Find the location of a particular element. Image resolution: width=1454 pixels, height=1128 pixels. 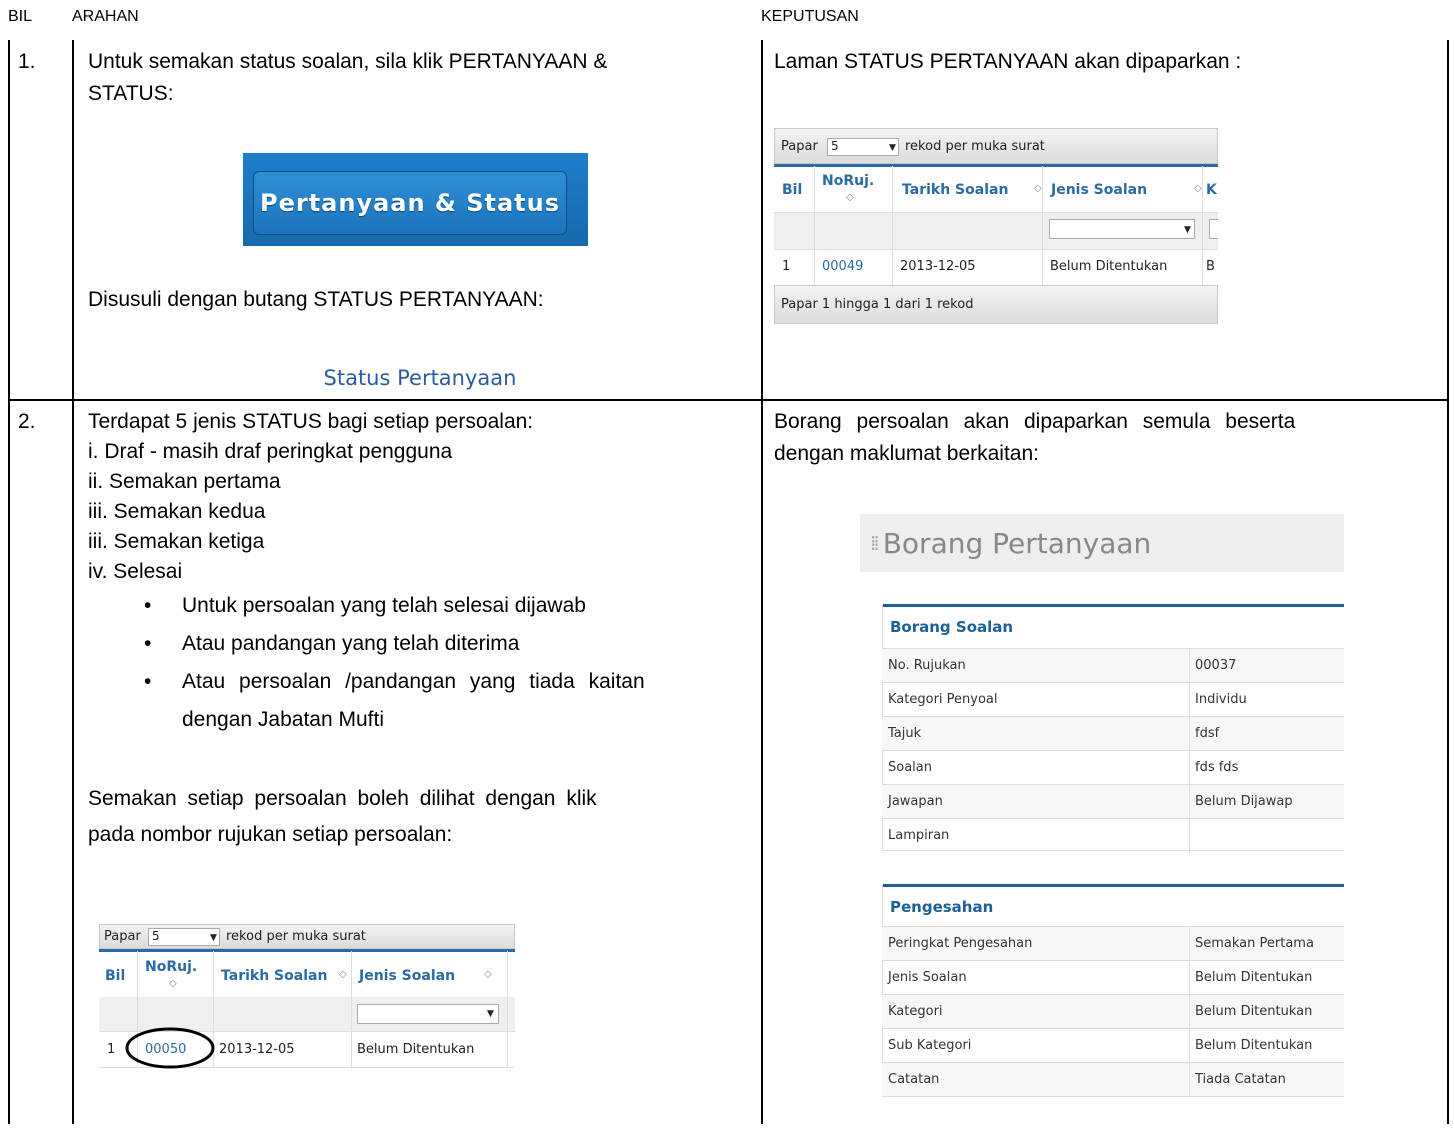

row-label: Jenis Soalan is located at coordinates (927, 977).